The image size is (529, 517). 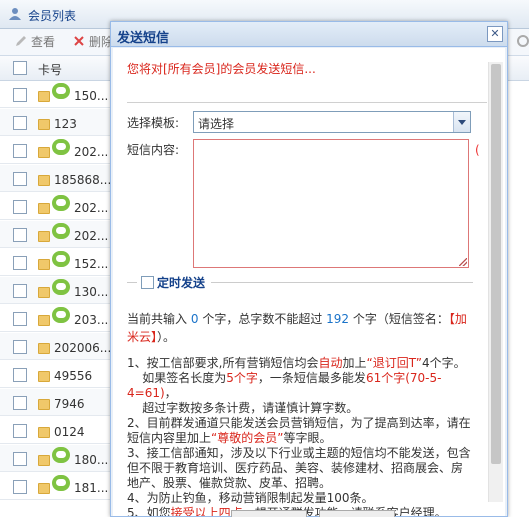 What do you see at coordinates (147, 282) in the screenshot?
I see `timed-send-checkbox` at bounding box center [147, 282].